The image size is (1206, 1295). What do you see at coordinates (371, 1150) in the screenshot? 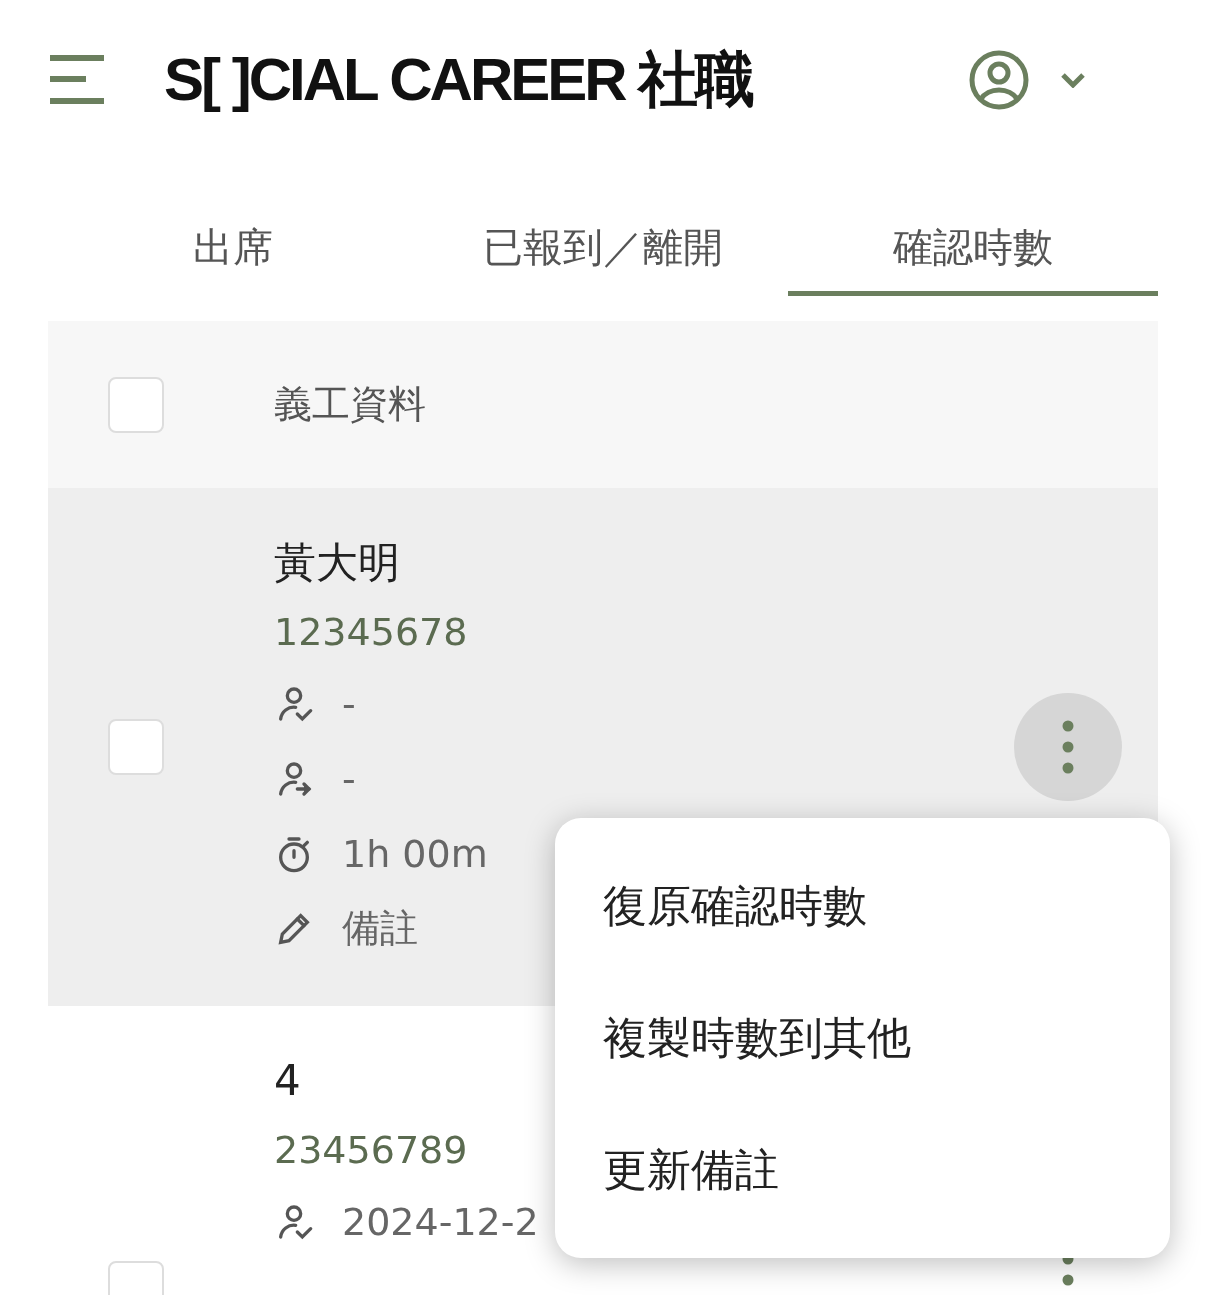
I see `volunteer-id: 23456789` at bounding box center [371, 1150].